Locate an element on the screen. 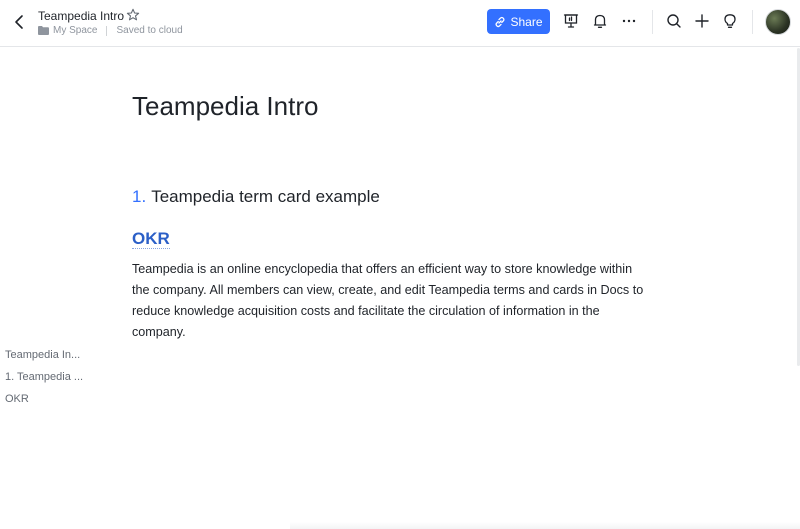  doc-location-bar: My Space Saved to cloud is located at coordinates (110, 30).